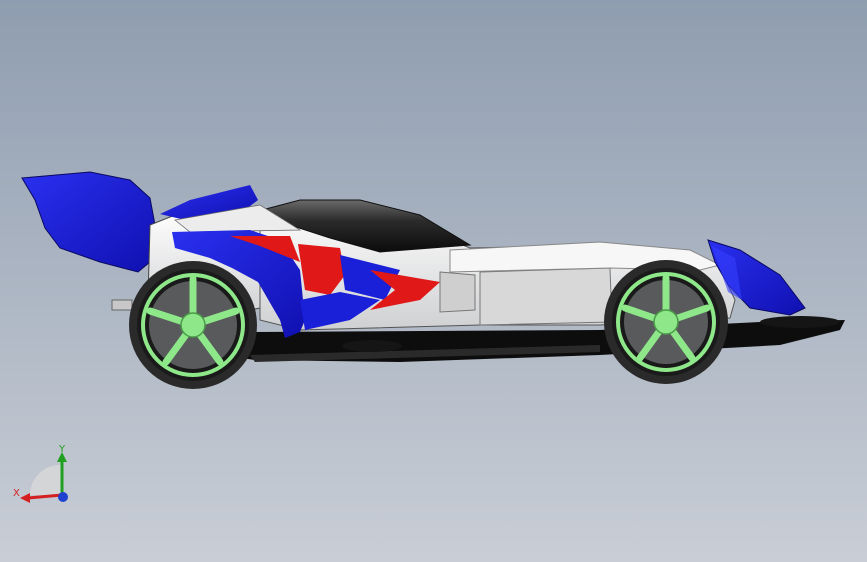 The height and width of the screenshot is (562, 867). I want to click on side-vent, so click(457, 292).